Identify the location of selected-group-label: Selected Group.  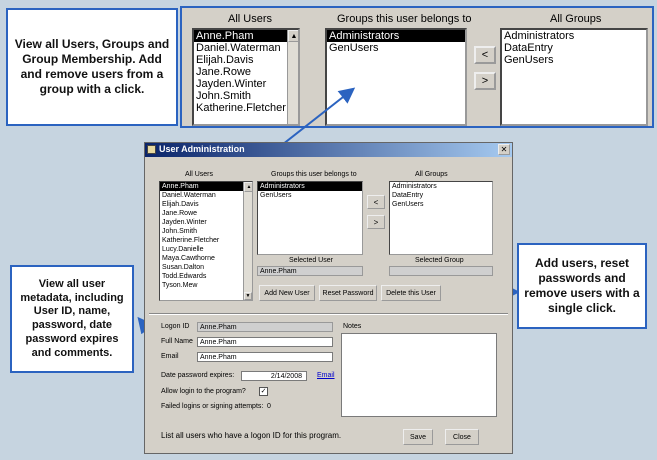
(439, 260).